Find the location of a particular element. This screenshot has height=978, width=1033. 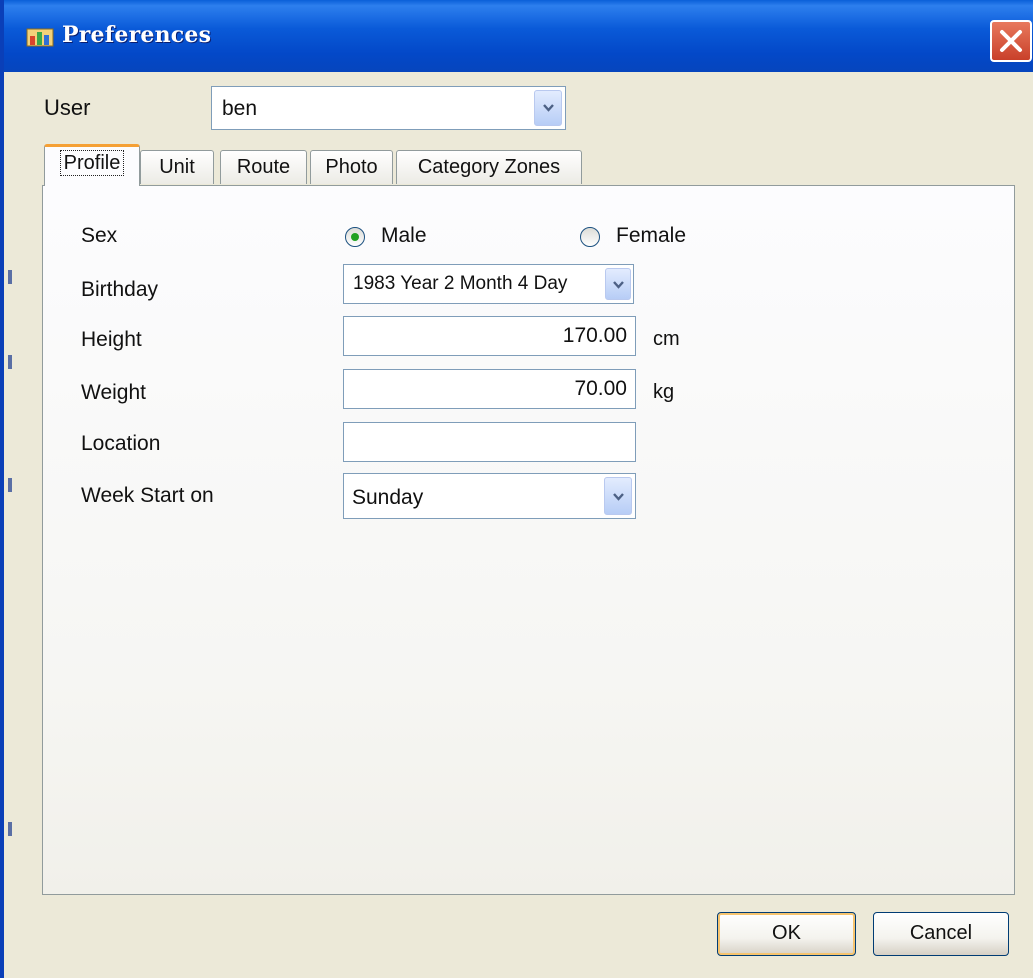

preferences-app-icon is located at coordinates (40, 37).